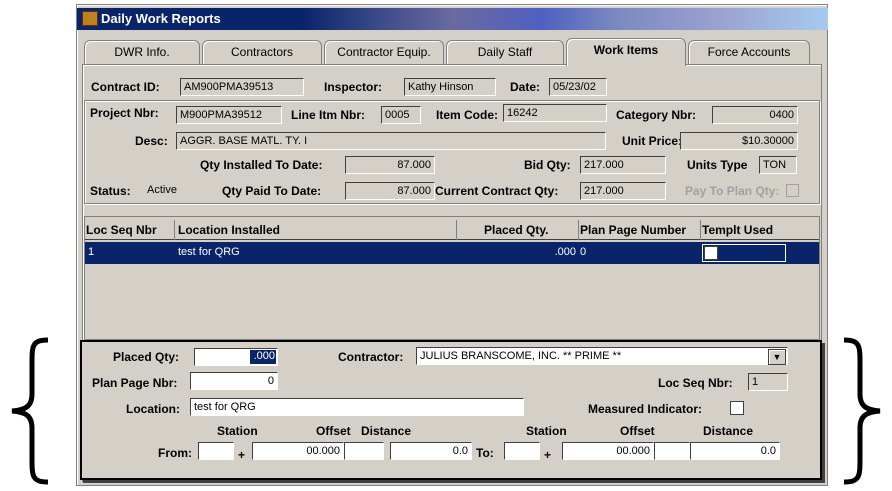 The height and width of the screenshot is (491, 892). What do you see at coordinates (672, 451) in the screenshot?
I see `to-offset-extra-input` at bounding box center [672, 451].